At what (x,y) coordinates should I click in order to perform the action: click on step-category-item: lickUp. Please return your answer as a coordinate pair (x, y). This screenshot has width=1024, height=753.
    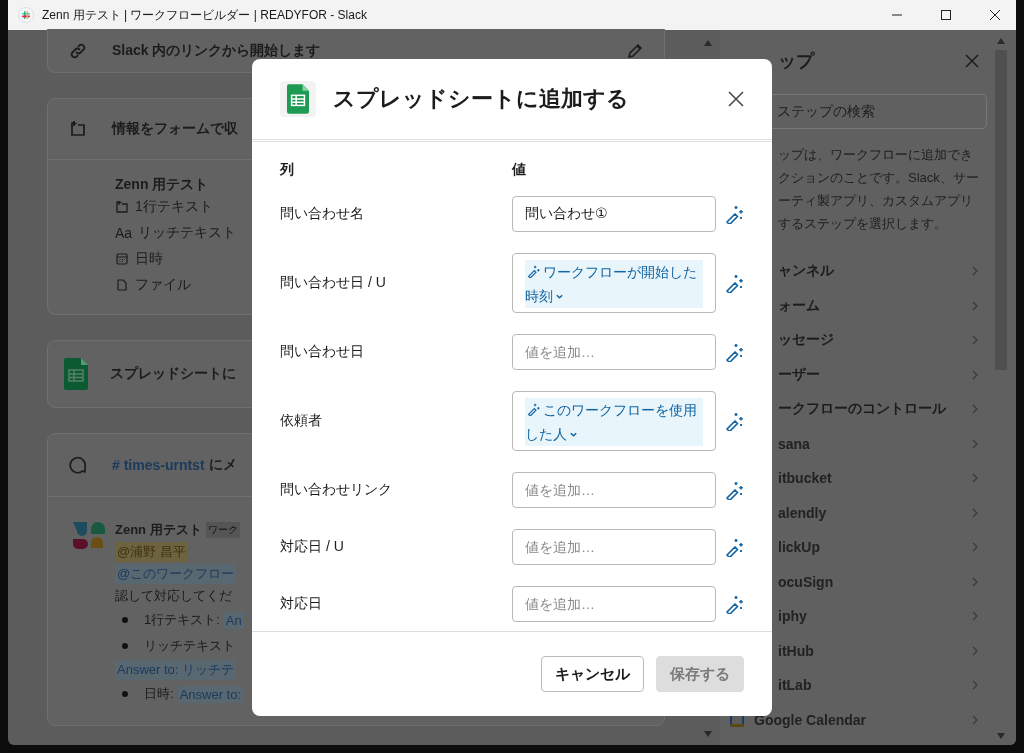
    Looking at the image, I should click on (862, 547).